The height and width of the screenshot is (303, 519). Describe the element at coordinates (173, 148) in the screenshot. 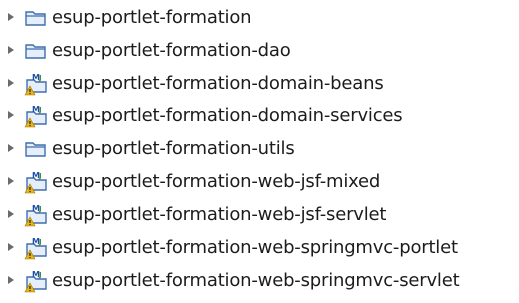

I see `tree-item-label: esup-portlet-formation-utils` at that location.